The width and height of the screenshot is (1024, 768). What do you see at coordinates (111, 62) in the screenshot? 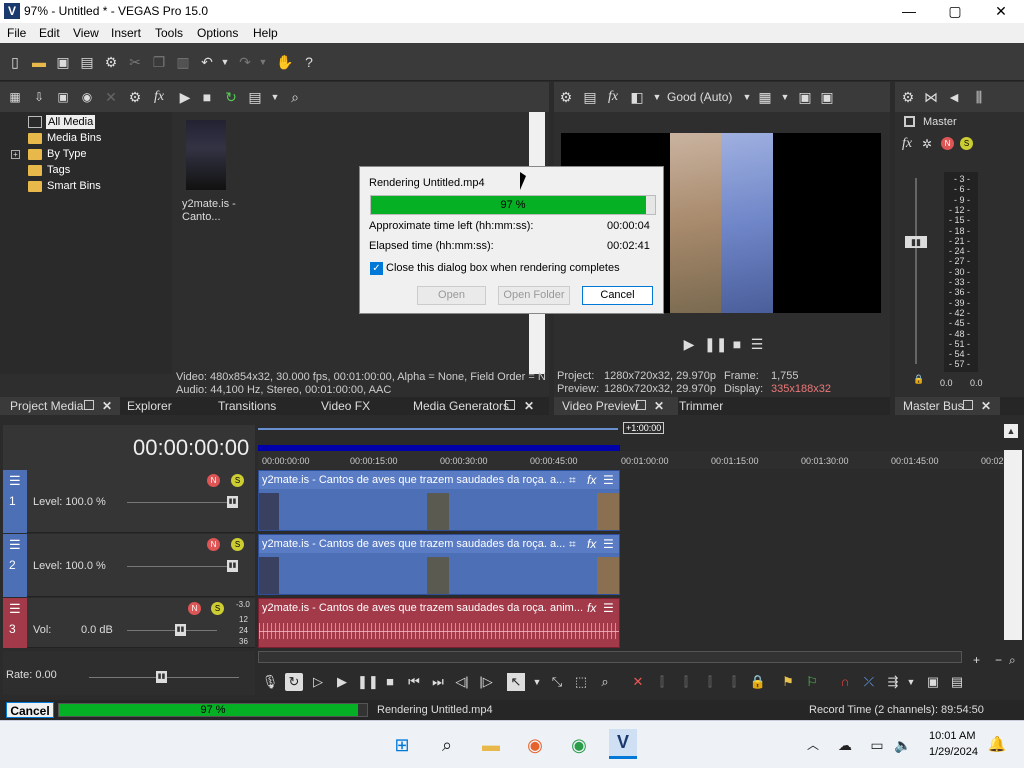
I see `settings-gear-icon: ⚙` at bounding box center [111, 62].